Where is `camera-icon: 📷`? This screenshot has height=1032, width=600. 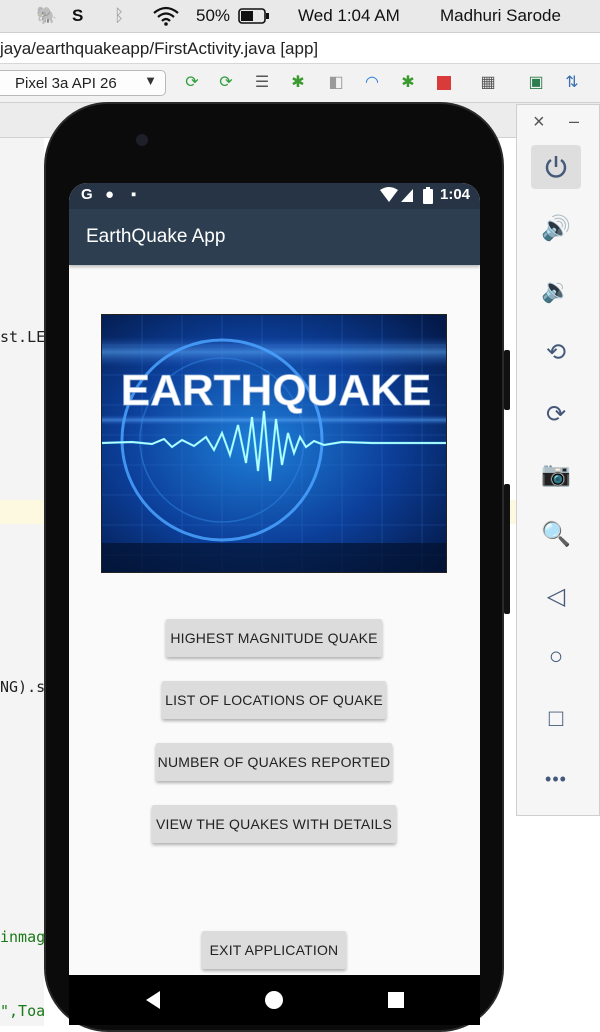
camera-icon: 📷 is located at coordinates (556, 475).